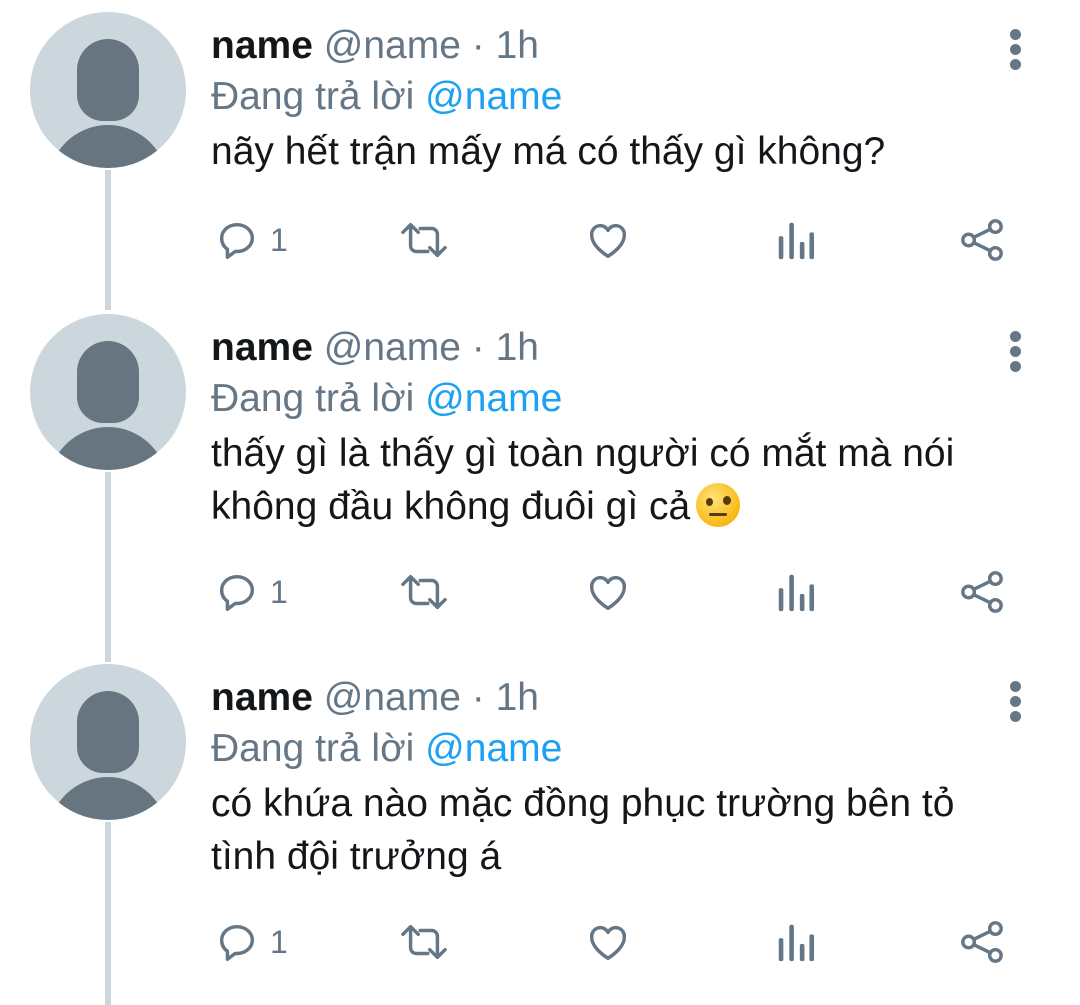 Image resolution: width=1080 pixels, height=1005 pixels. Describe the element at coordinates (548, 151) in the screenshot. I see `tweet-text-line: nãy hết trận mấy má có thấy gì không?` at that location.